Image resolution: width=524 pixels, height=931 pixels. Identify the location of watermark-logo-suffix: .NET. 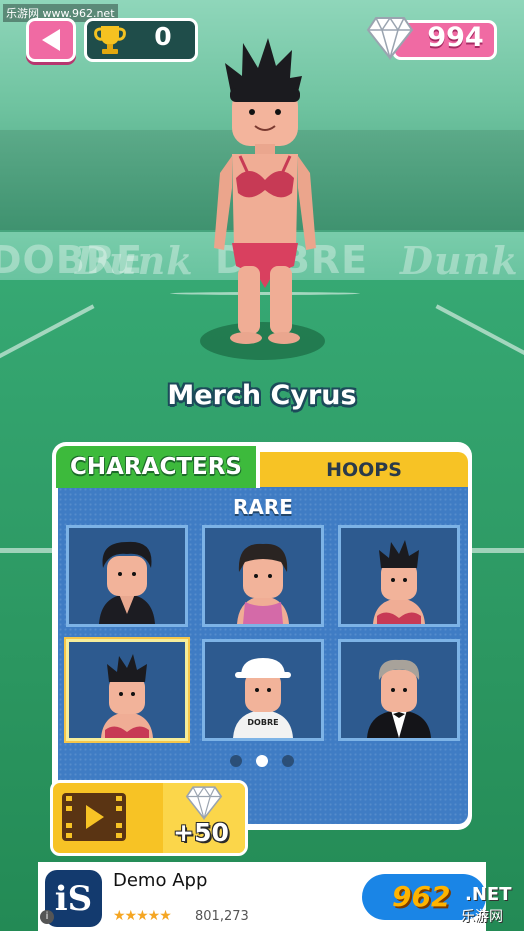
(488, 894).